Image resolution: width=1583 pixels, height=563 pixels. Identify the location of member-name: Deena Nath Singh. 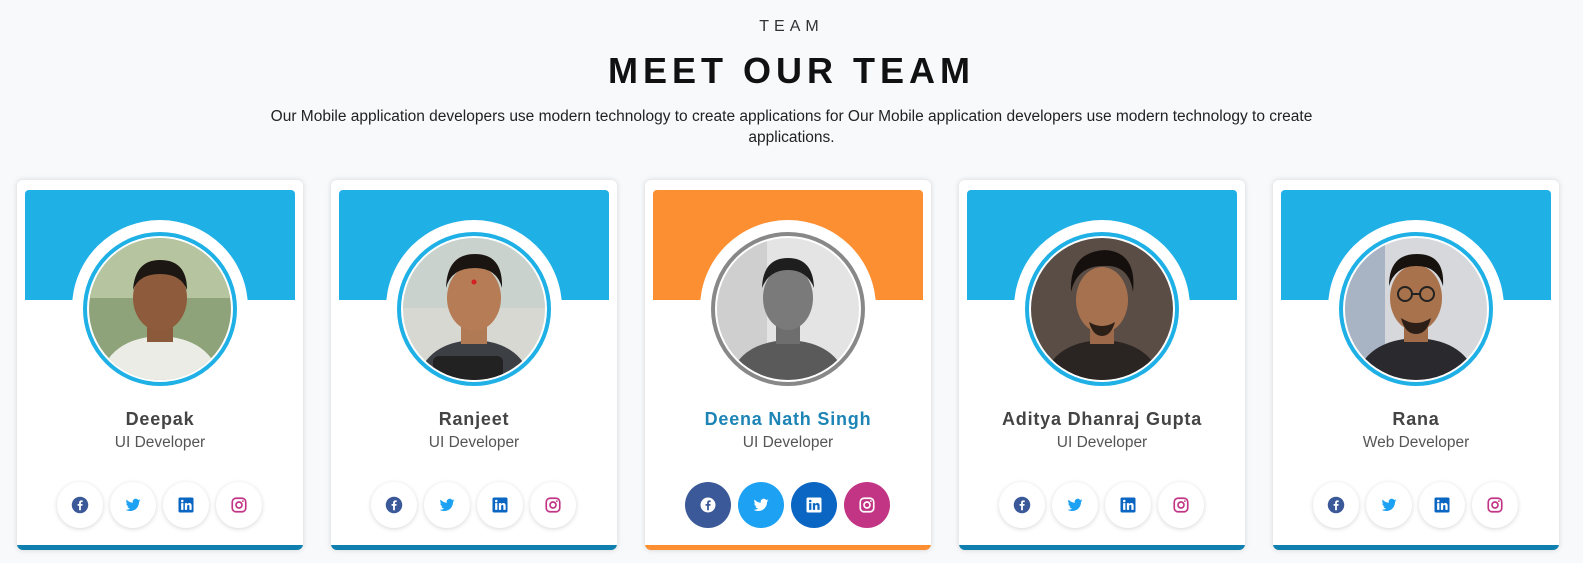
(788, 419).